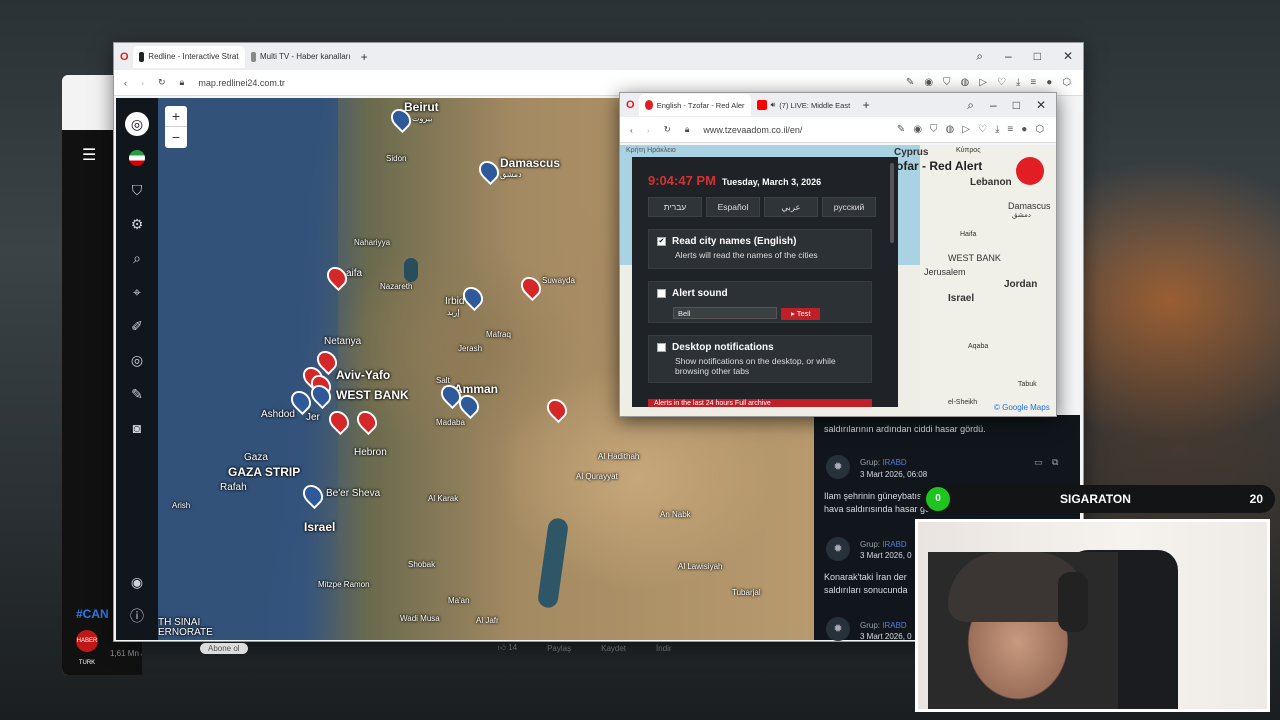  Describe the element at coordinates (1027, 384) in the screenshot. I see `map-label: Tabuk` at that location.